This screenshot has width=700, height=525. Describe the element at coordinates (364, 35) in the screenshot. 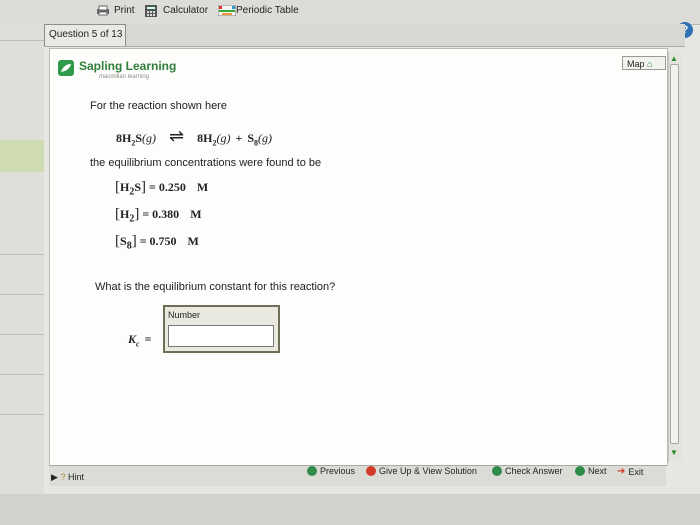

I see `question-tab-bar` at that location.